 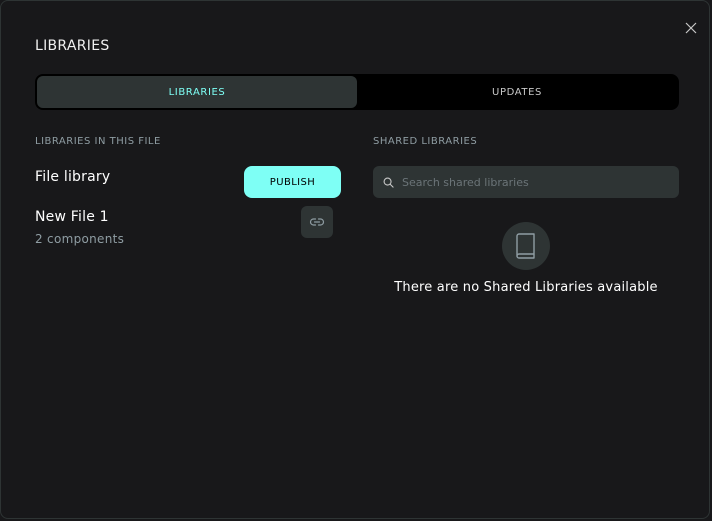 What do you see at coordinates (72, 46) in the screenshot?
I see `dialog-title: LIBRARIES` at bounding box center [72, 46].